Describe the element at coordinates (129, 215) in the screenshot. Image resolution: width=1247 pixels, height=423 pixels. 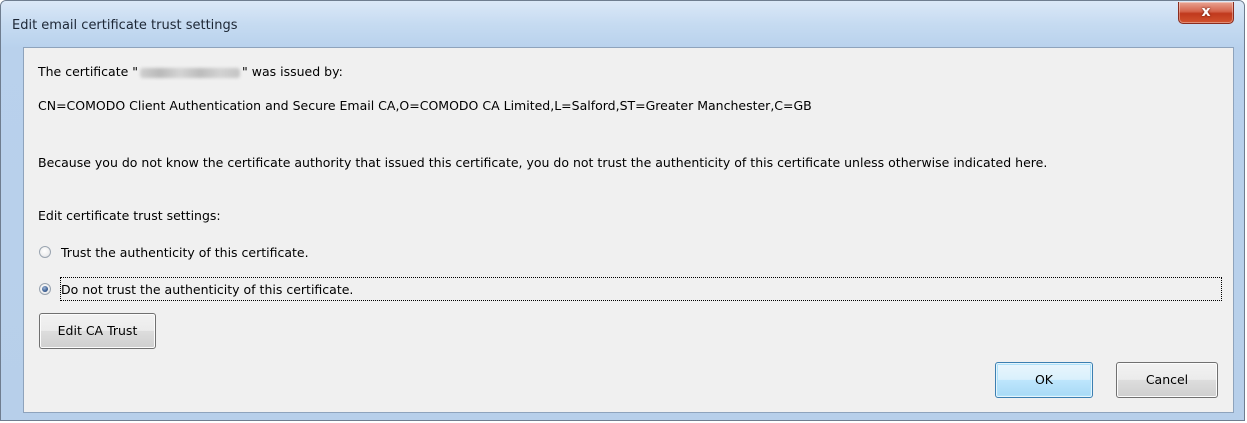
I see `trust-settings-label: Edit certificate trust settings:` at that location.